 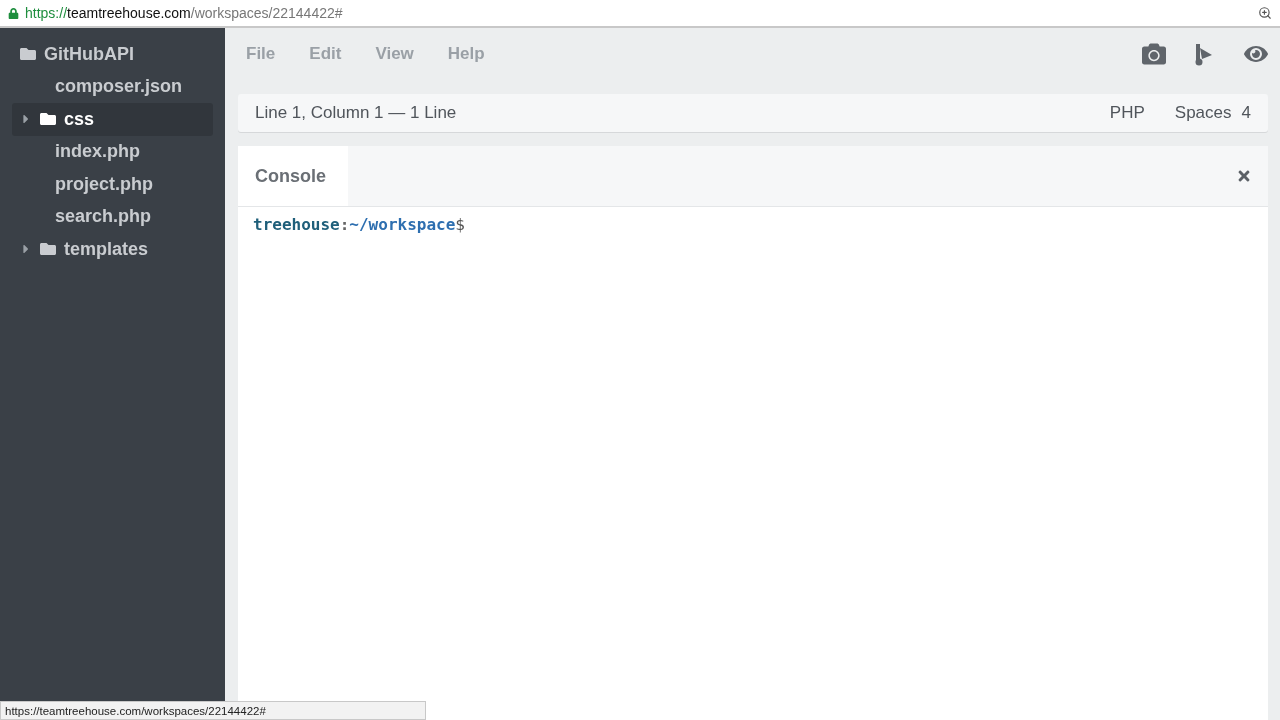 I want to click on tree-entry: project.php, so click(x=112, y=184).